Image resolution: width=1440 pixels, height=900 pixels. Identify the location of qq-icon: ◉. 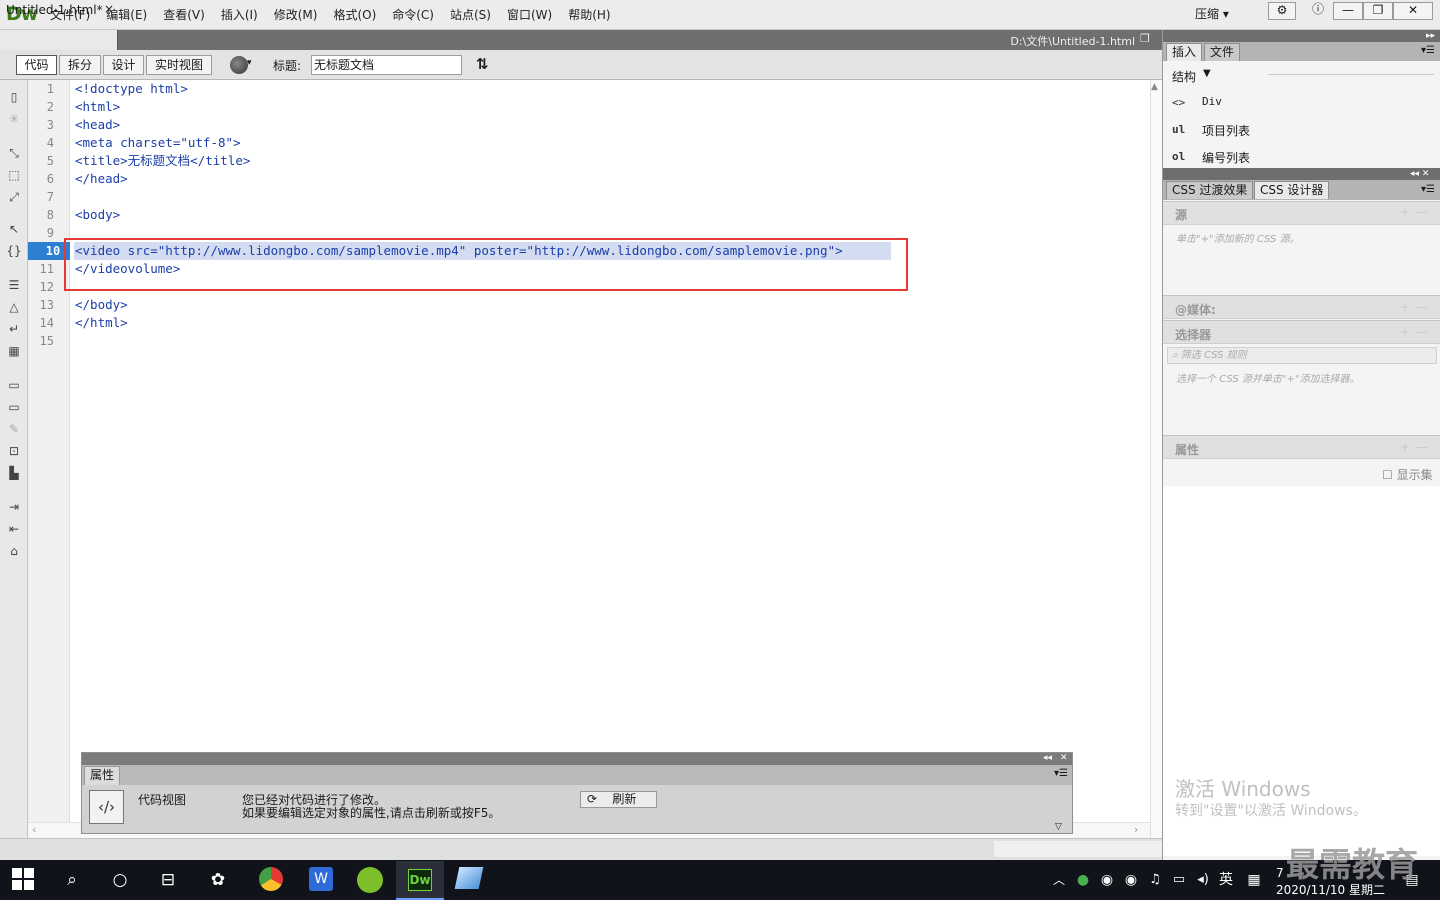
(1107, 880).